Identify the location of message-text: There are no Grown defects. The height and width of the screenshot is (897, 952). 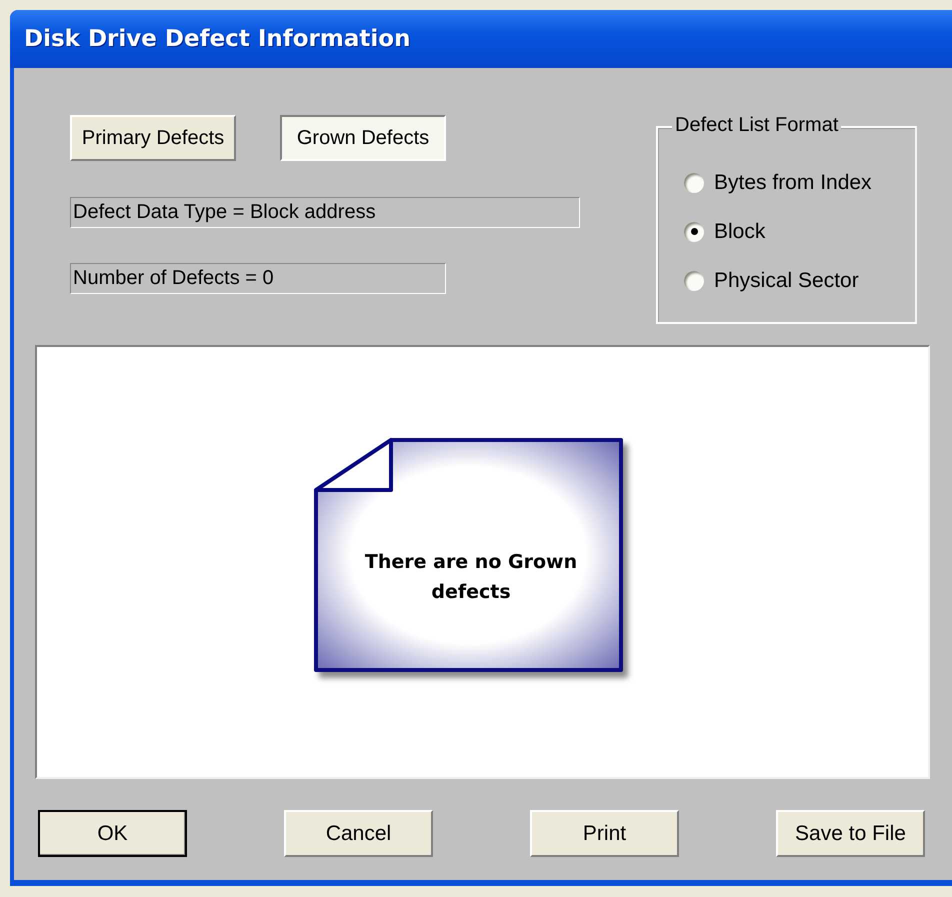
(471, 577).